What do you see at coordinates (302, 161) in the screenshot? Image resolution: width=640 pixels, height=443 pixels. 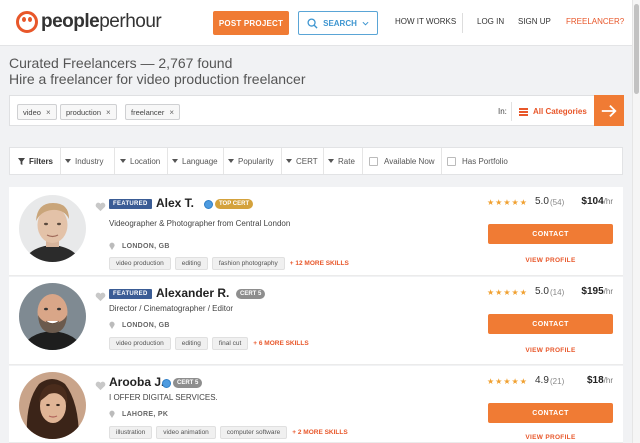 I see `filter-cert: CERT` at bounding box center [302, 161].